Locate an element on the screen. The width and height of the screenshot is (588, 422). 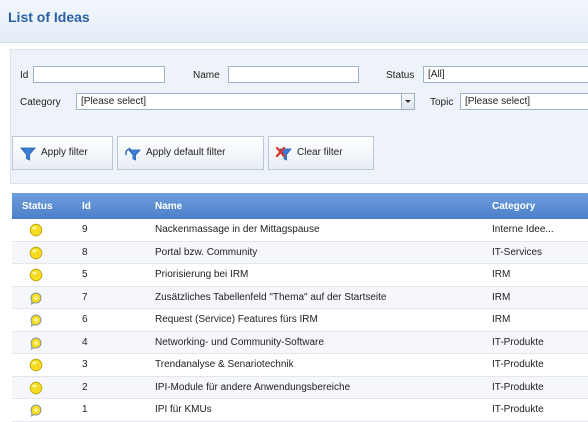
cell-id: 8 is located at coordinates (85, 252).